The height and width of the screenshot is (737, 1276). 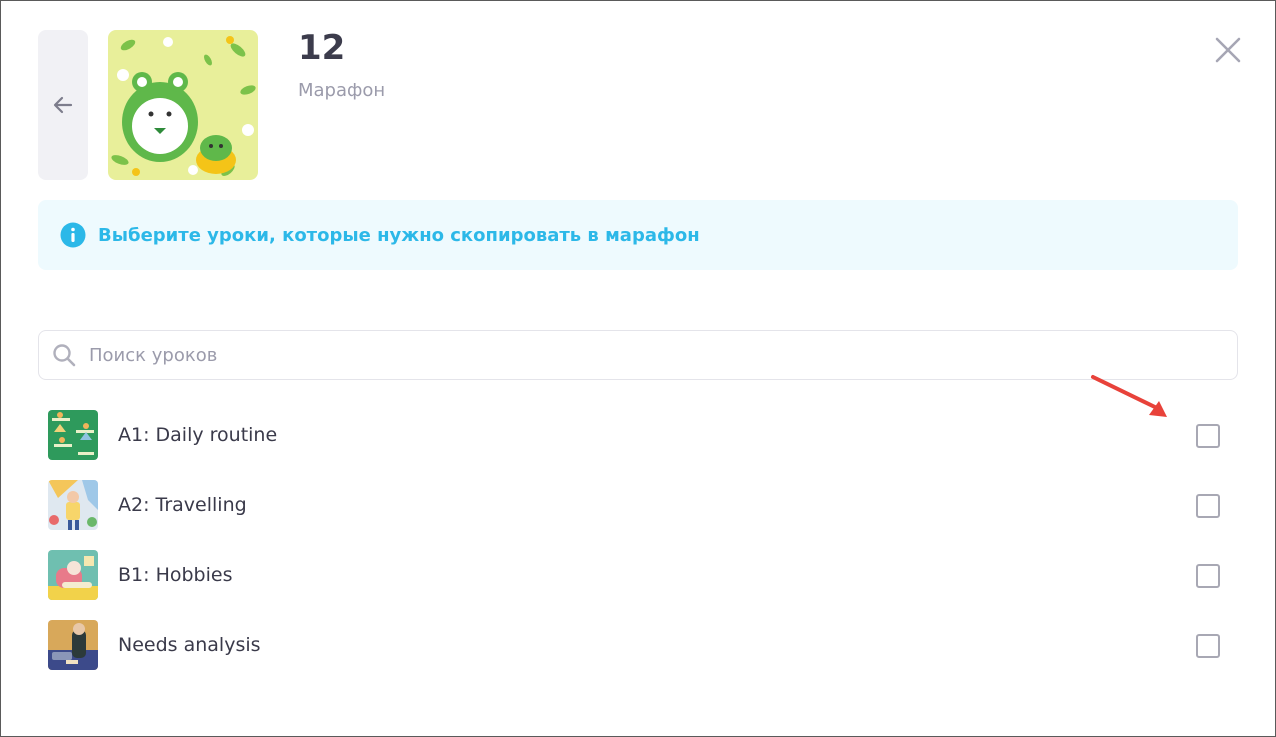 I want to click on marathon-cover-image, so click(x=183, y=105).